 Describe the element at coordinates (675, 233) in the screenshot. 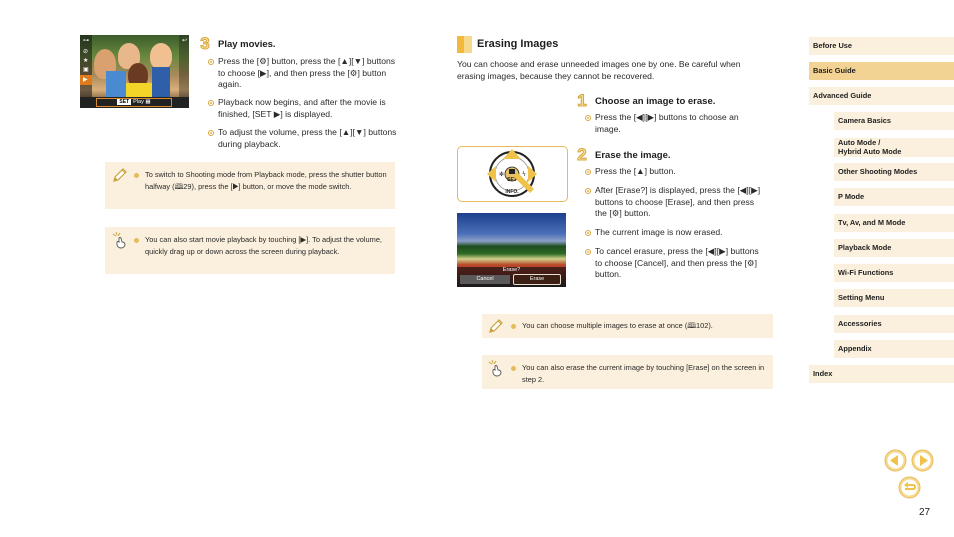

I see `list-item: The current image is now erased.` at that location.